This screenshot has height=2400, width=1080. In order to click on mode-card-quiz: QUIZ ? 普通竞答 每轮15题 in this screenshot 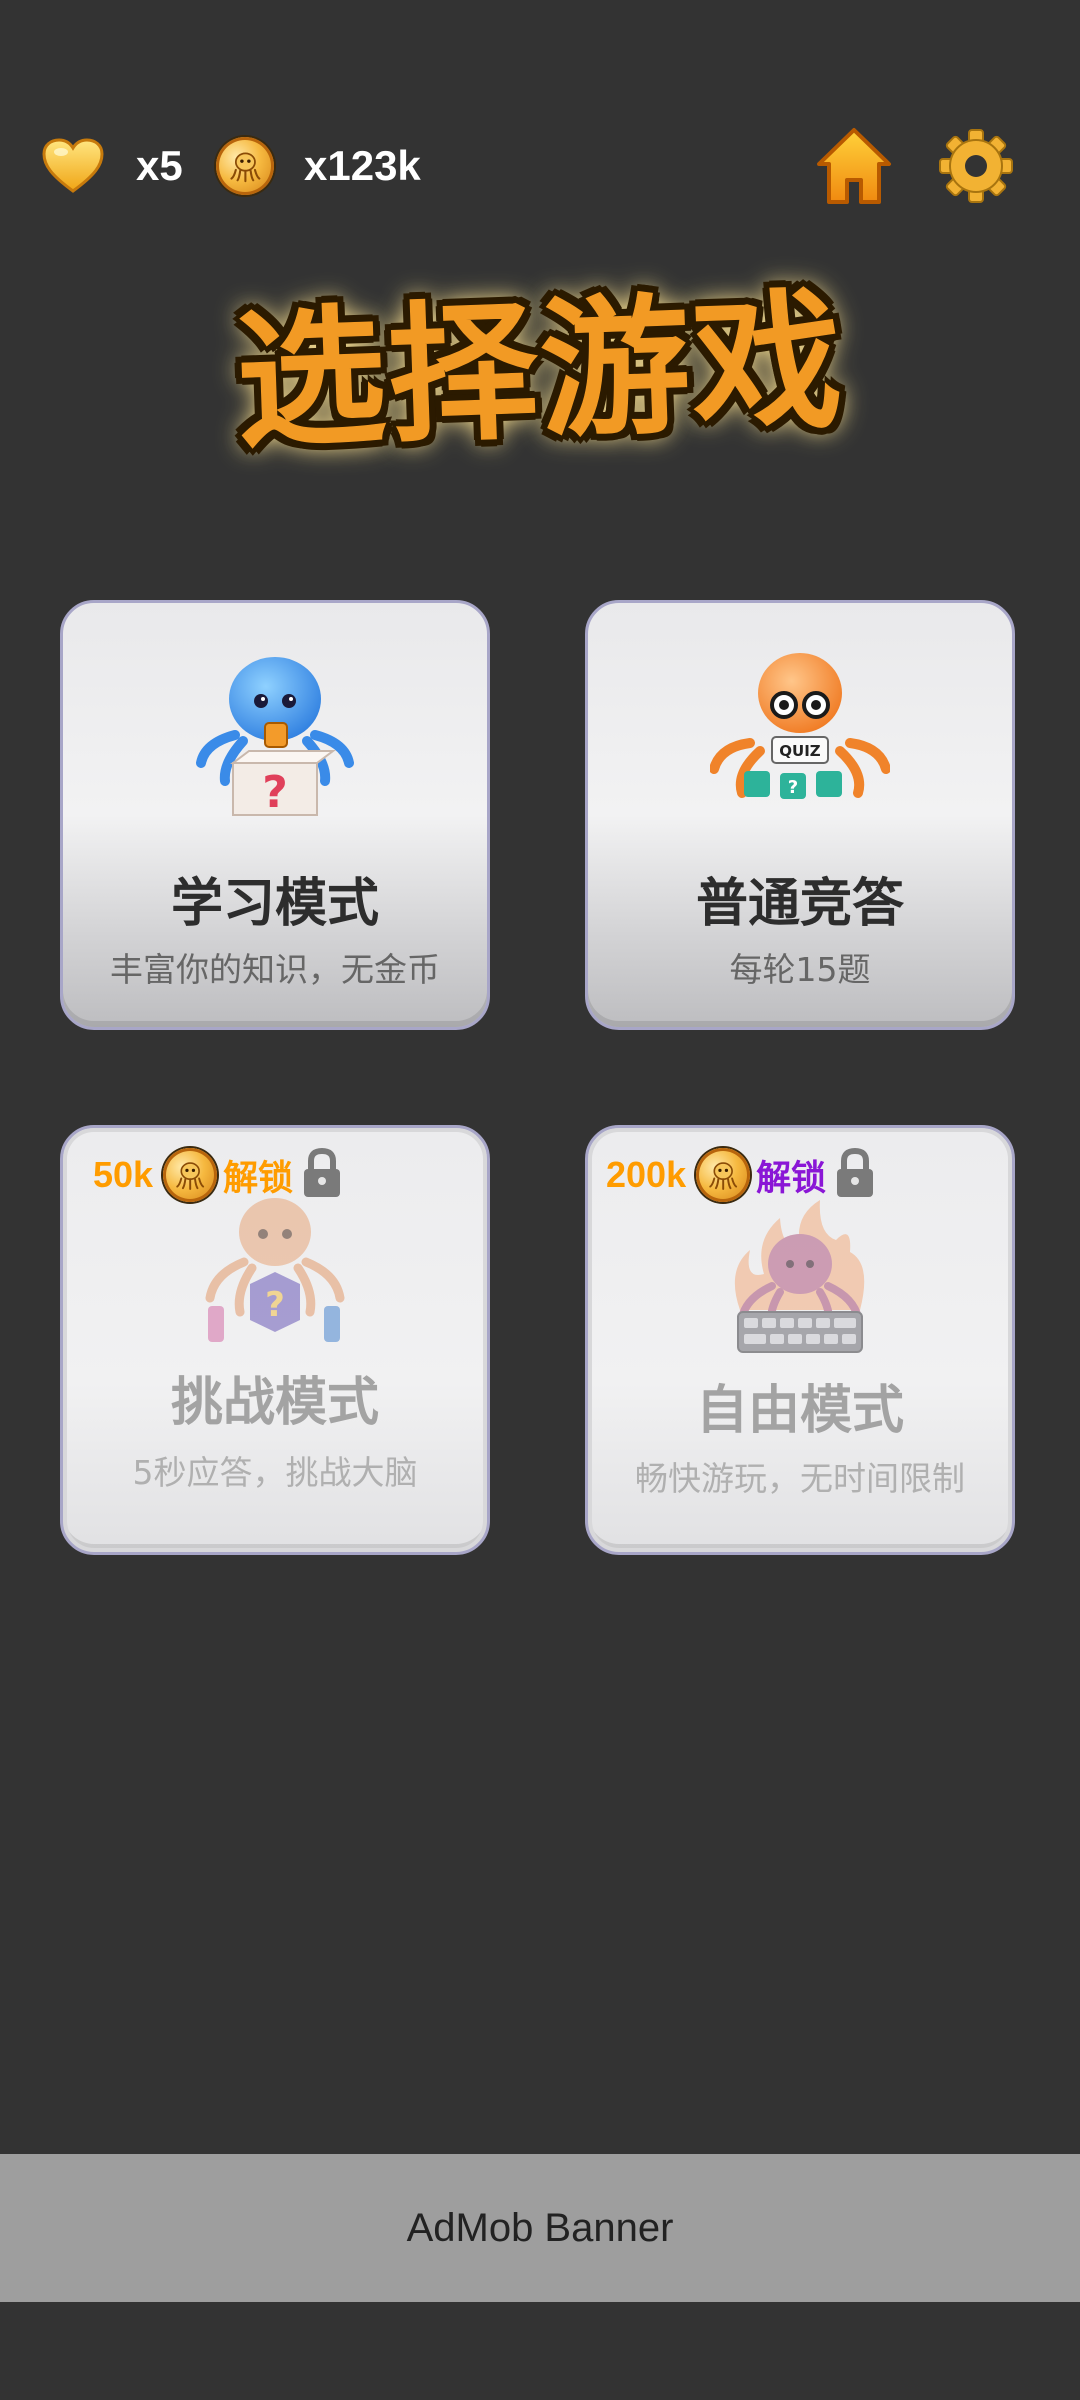, I will do `click(800, 815)`.